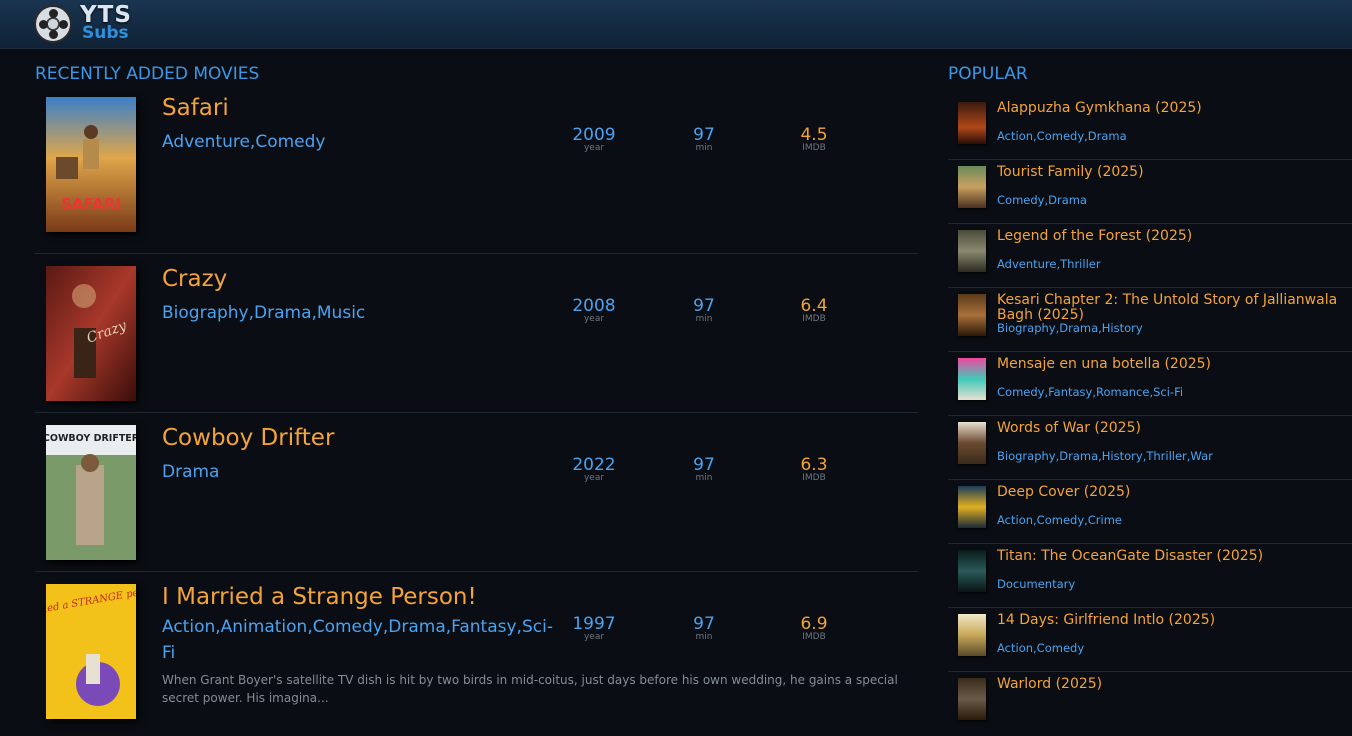 The image size is (1352, 736). I want to click on popular-title: 14 Days: Girlfriend Intlo (2025), so click(1174, 620).